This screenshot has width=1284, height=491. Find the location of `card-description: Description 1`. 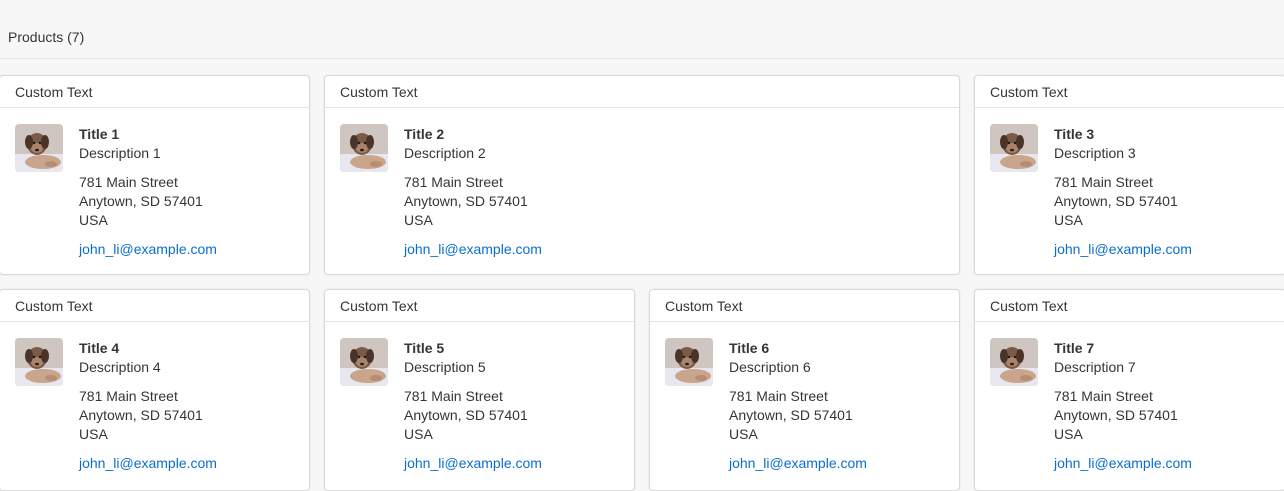

card-description: Description 1 is located at coordinates (120, 153).